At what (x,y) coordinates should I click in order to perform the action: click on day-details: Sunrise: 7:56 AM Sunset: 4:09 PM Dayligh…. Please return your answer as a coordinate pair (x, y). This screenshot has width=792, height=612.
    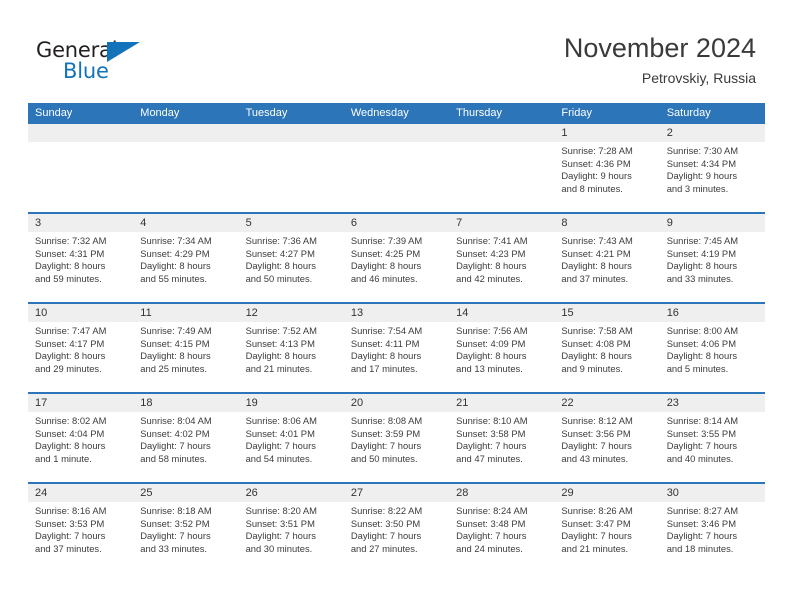
    Looking at the image, I should click on (501, 348).